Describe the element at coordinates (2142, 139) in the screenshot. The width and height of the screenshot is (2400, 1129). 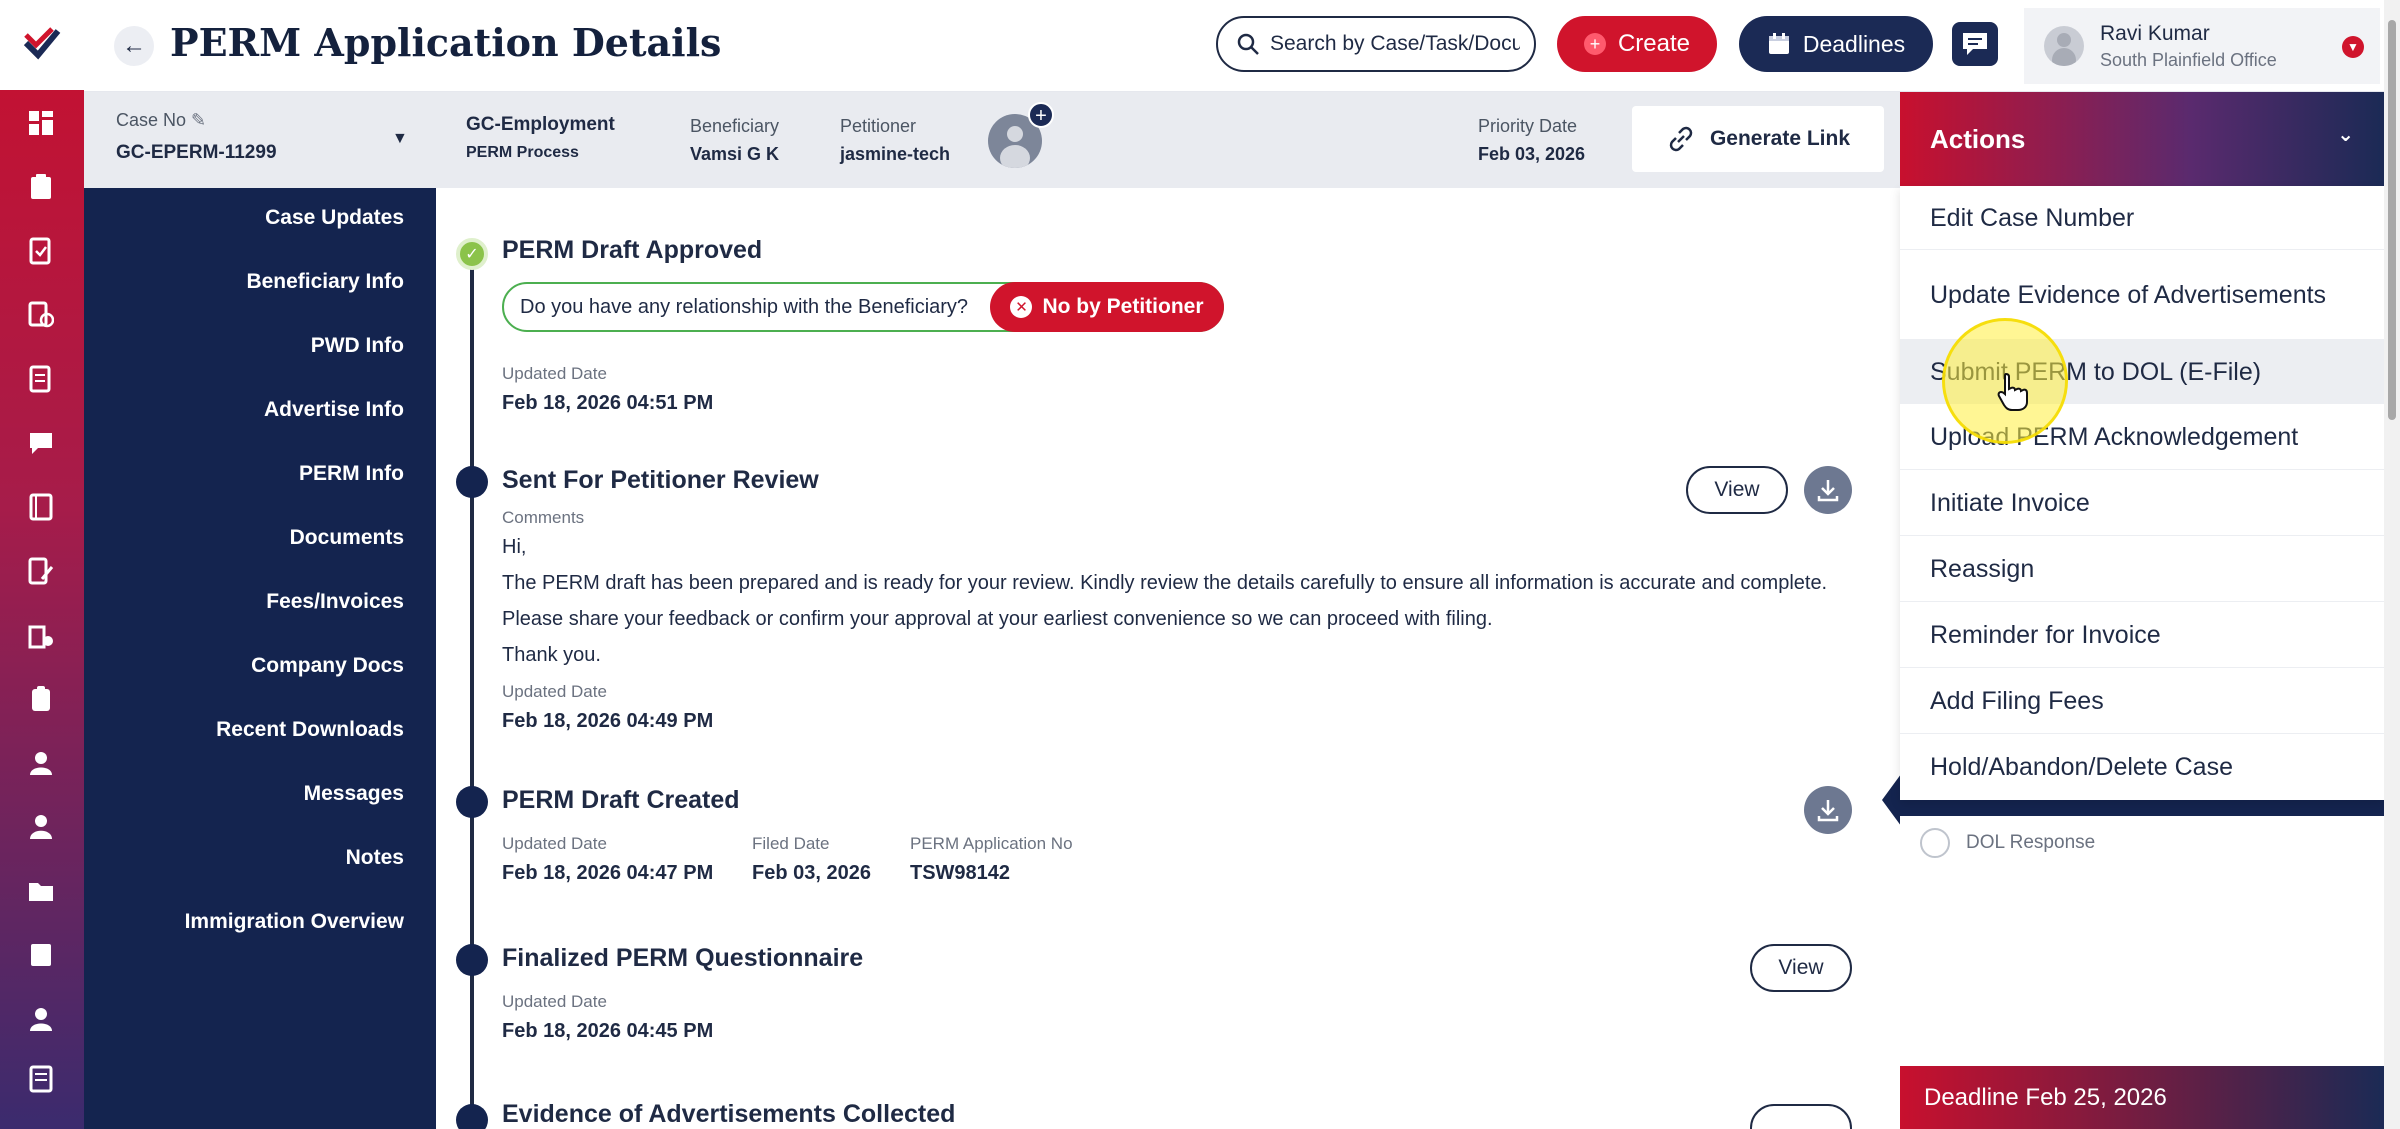
I see `actions-header: Actions ⌄` at that location.